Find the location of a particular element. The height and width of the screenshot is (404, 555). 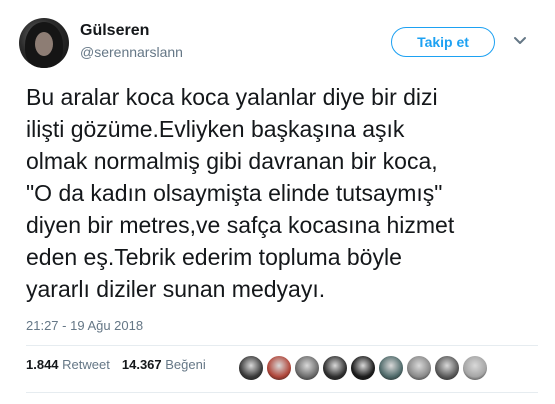

tweet-text-line: "O da kadın olsaymişta elinde tutsaymış" is located at coordinates (234, 193).